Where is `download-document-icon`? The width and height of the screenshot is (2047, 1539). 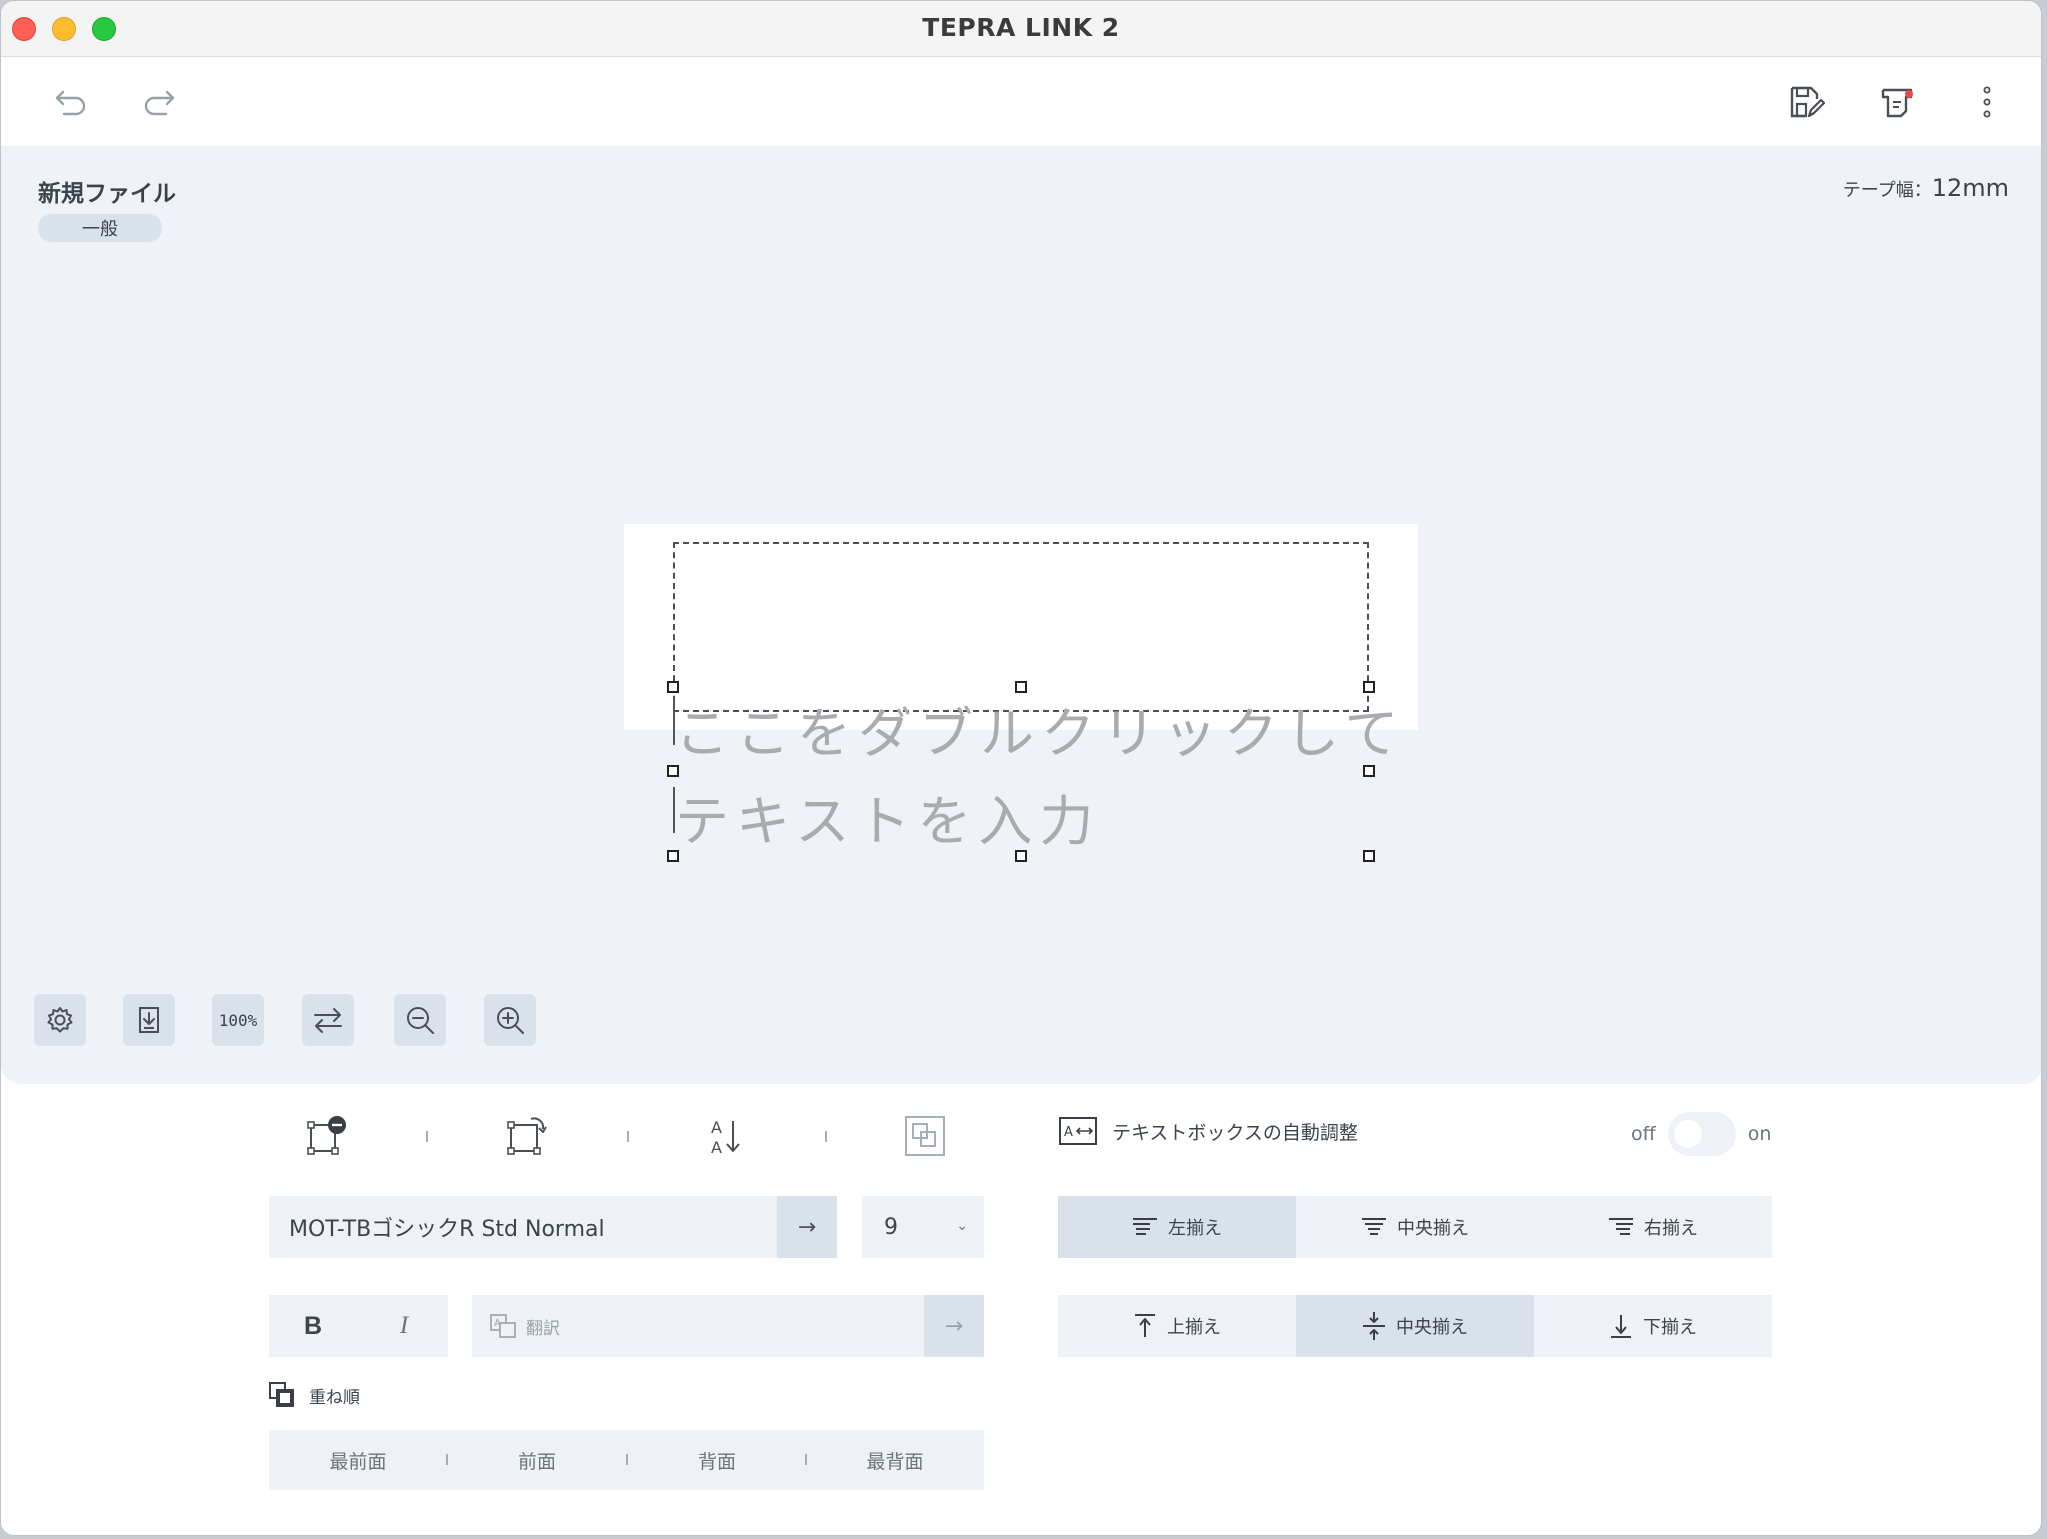
download-document-icon is located at coordinates (149, 1020).